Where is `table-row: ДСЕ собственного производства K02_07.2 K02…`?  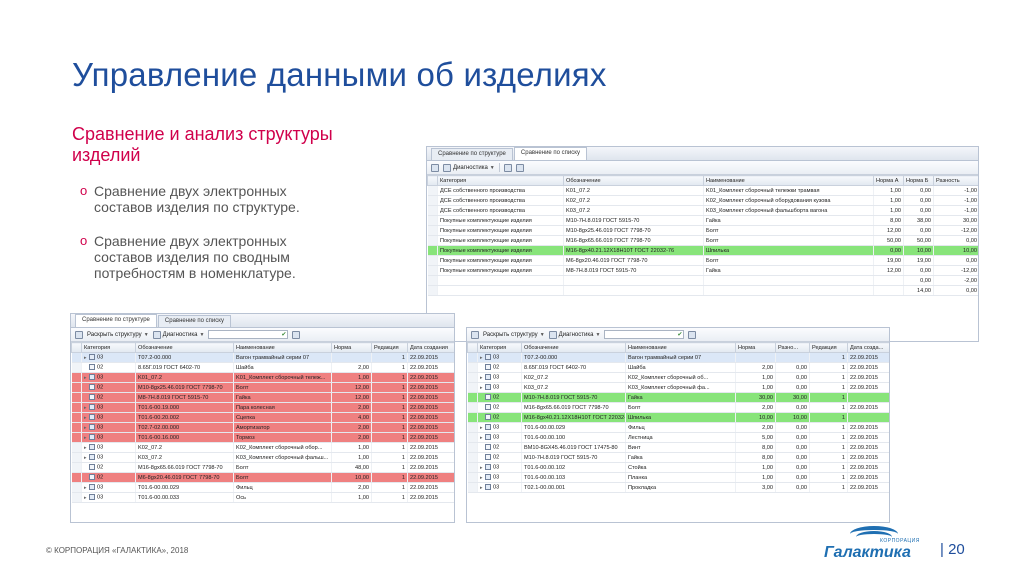
table-row: ДСЕ собственного производства K02_07.2 K02… is located at coordinates (702, 200).